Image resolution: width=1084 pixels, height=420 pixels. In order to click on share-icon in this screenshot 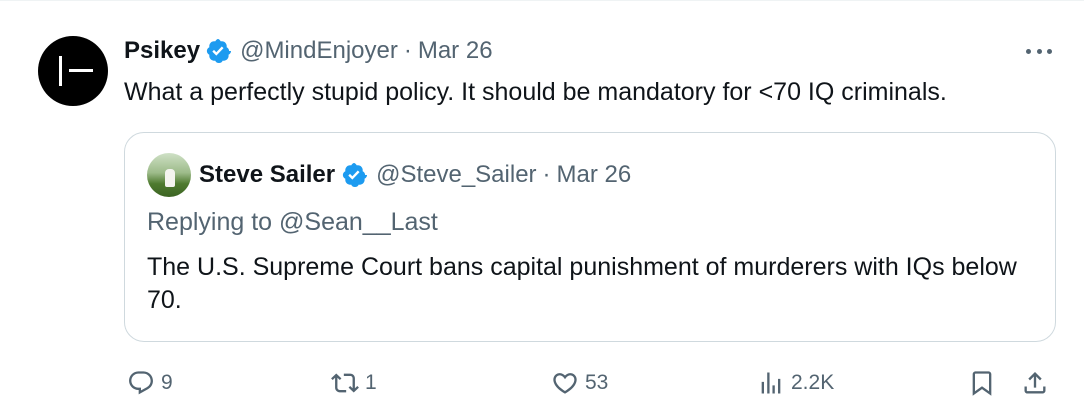, I will do `click(1035, 383)`.